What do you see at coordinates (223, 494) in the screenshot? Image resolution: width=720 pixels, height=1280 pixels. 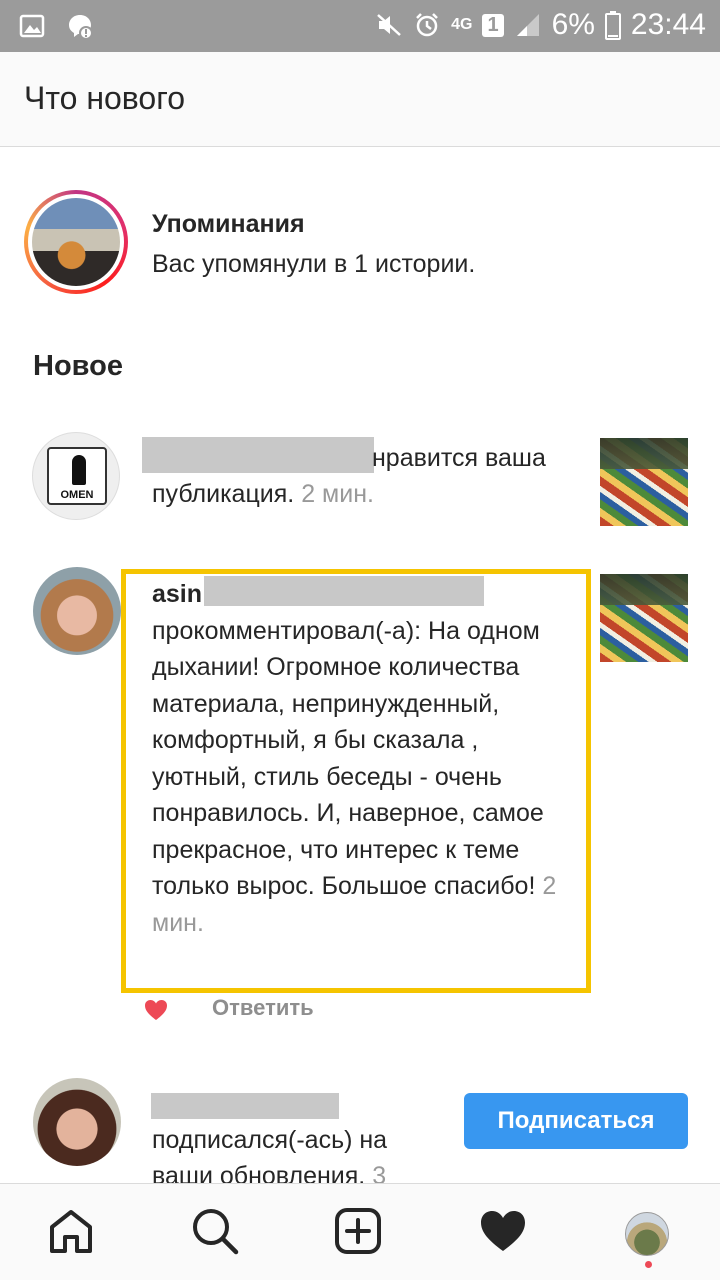 I see `like-text-line2: публикация.` at bounding box center [223, 494].